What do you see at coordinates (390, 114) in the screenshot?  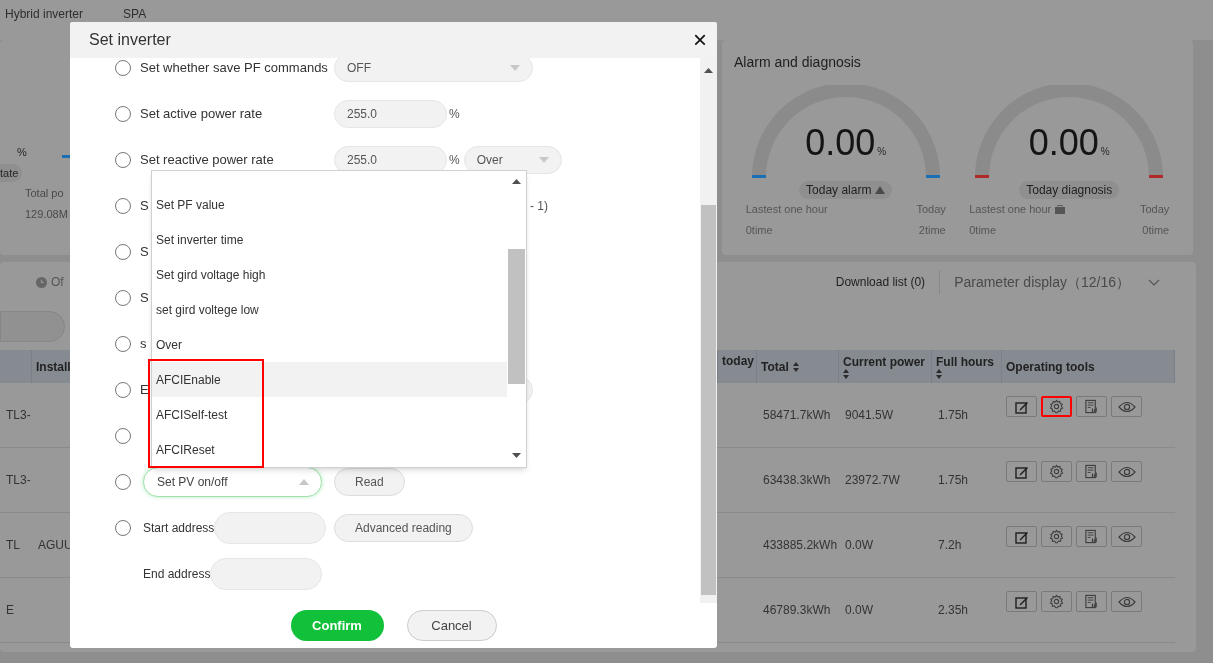 I see `number-field: 255.0` at bounding box center [390, 114].